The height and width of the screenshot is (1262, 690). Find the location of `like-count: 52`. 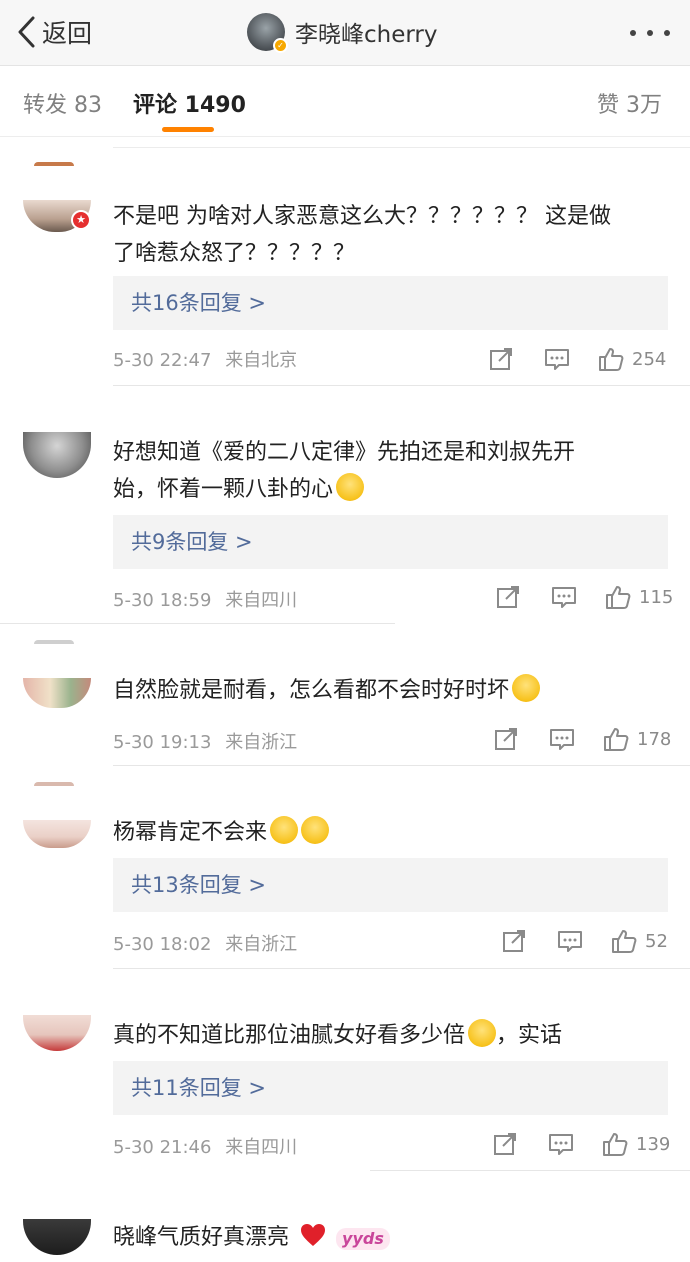

like-count: 52 is located at coordinates (656, 941).